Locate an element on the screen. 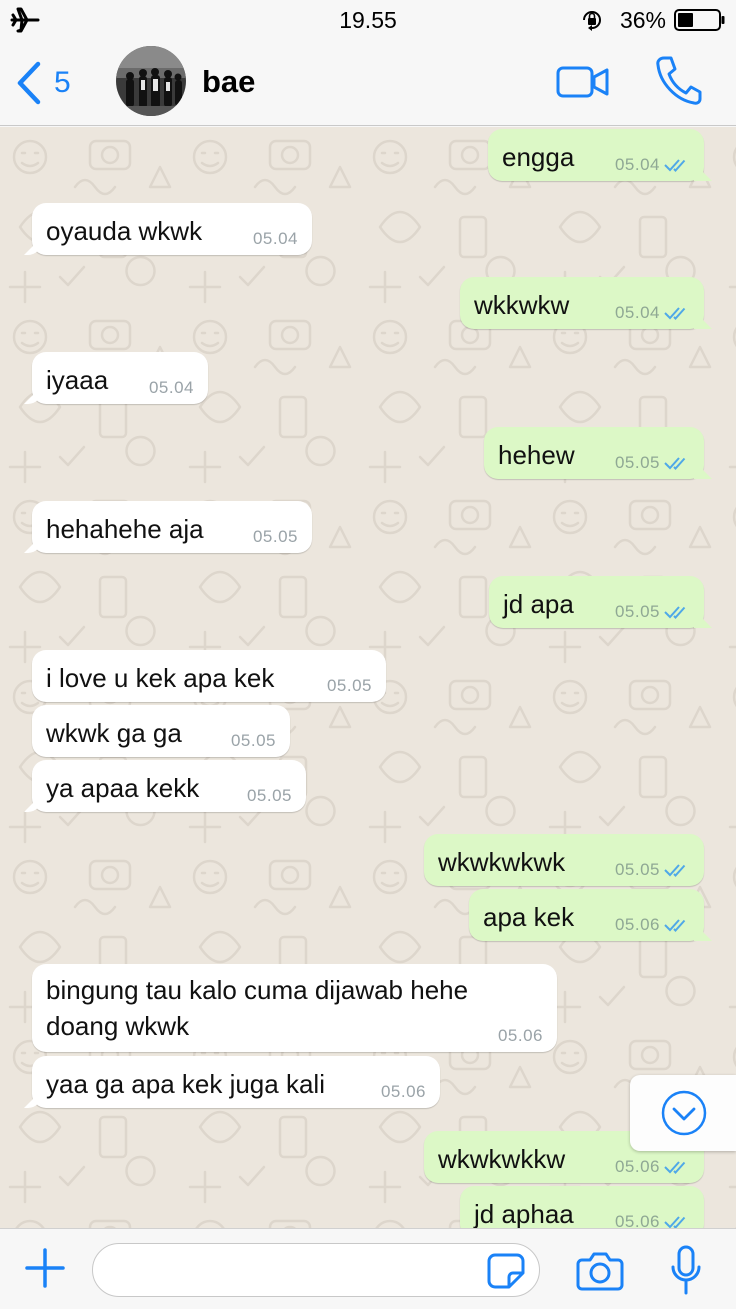 This screenshot has width=736, height=1309. scroll-down-icon is located at coordinates (684, 1113).